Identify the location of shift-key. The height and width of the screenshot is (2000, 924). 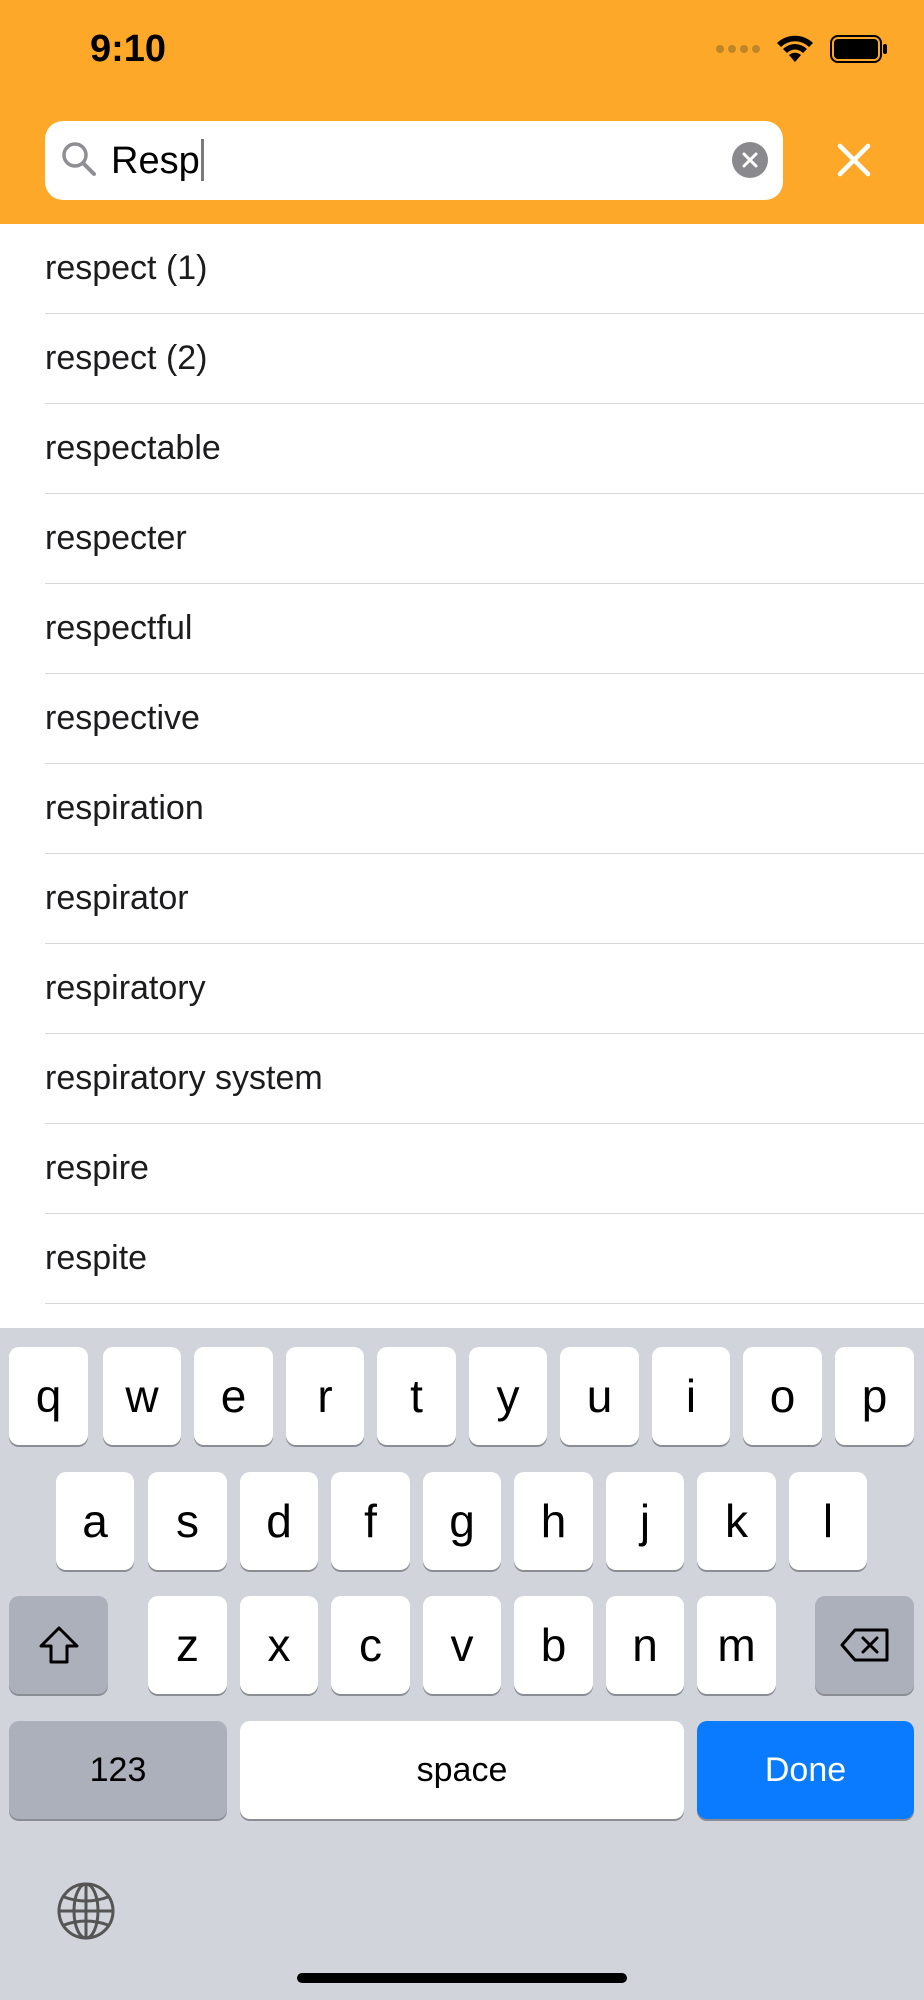
(58, 1645).